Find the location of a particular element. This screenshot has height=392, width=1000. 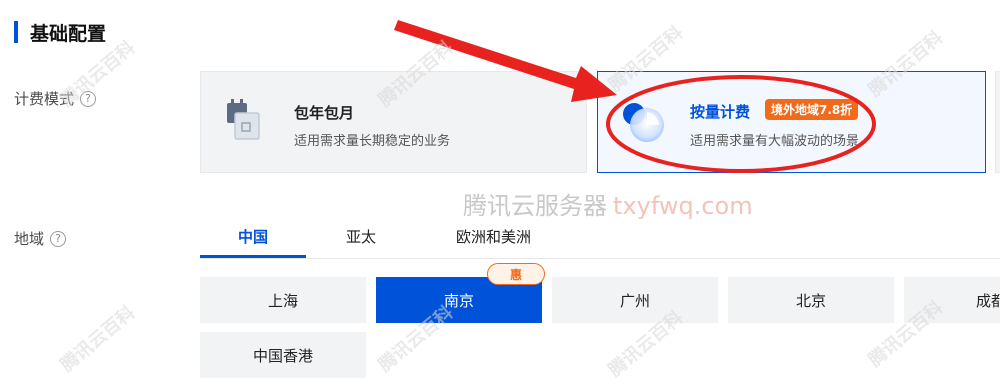

help-icon: ? is located at coordinates (58, 238).